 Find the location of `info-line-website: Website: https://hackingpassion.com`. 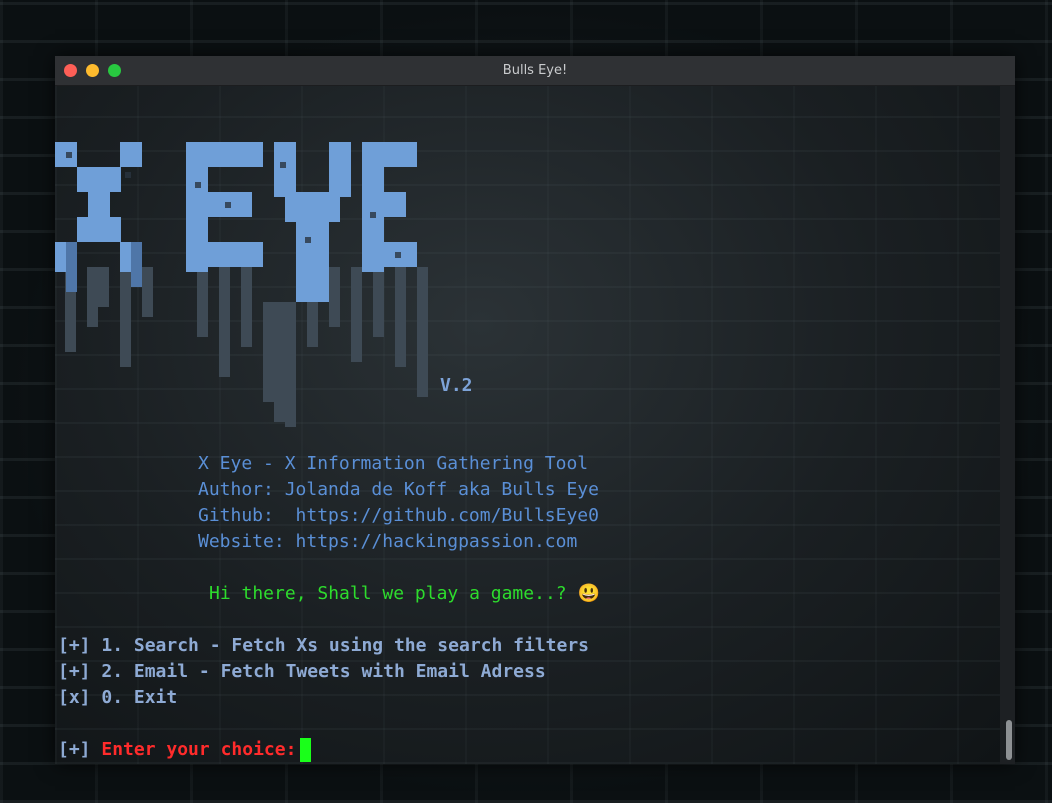

info-line-website: Website: https://hackingpassion.com is located at coordinates (388, 541).